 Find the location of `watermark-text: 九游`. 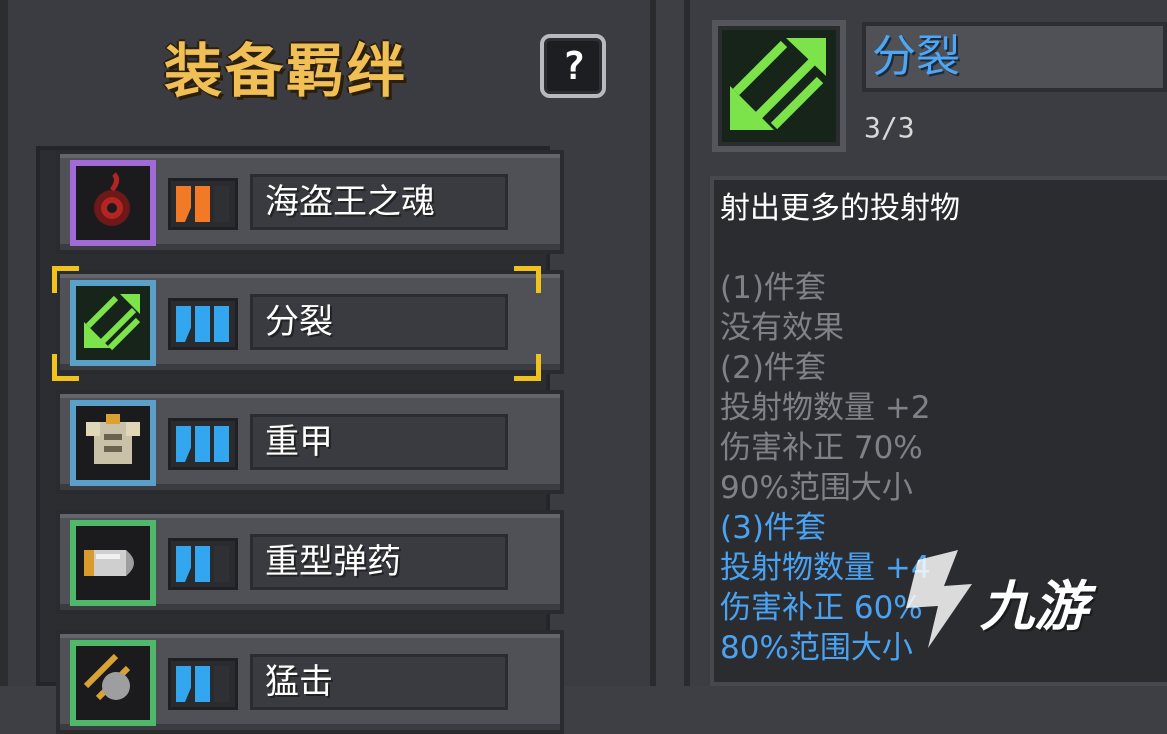

watermark-text: 九游 is located at coordinates (1034, 606).